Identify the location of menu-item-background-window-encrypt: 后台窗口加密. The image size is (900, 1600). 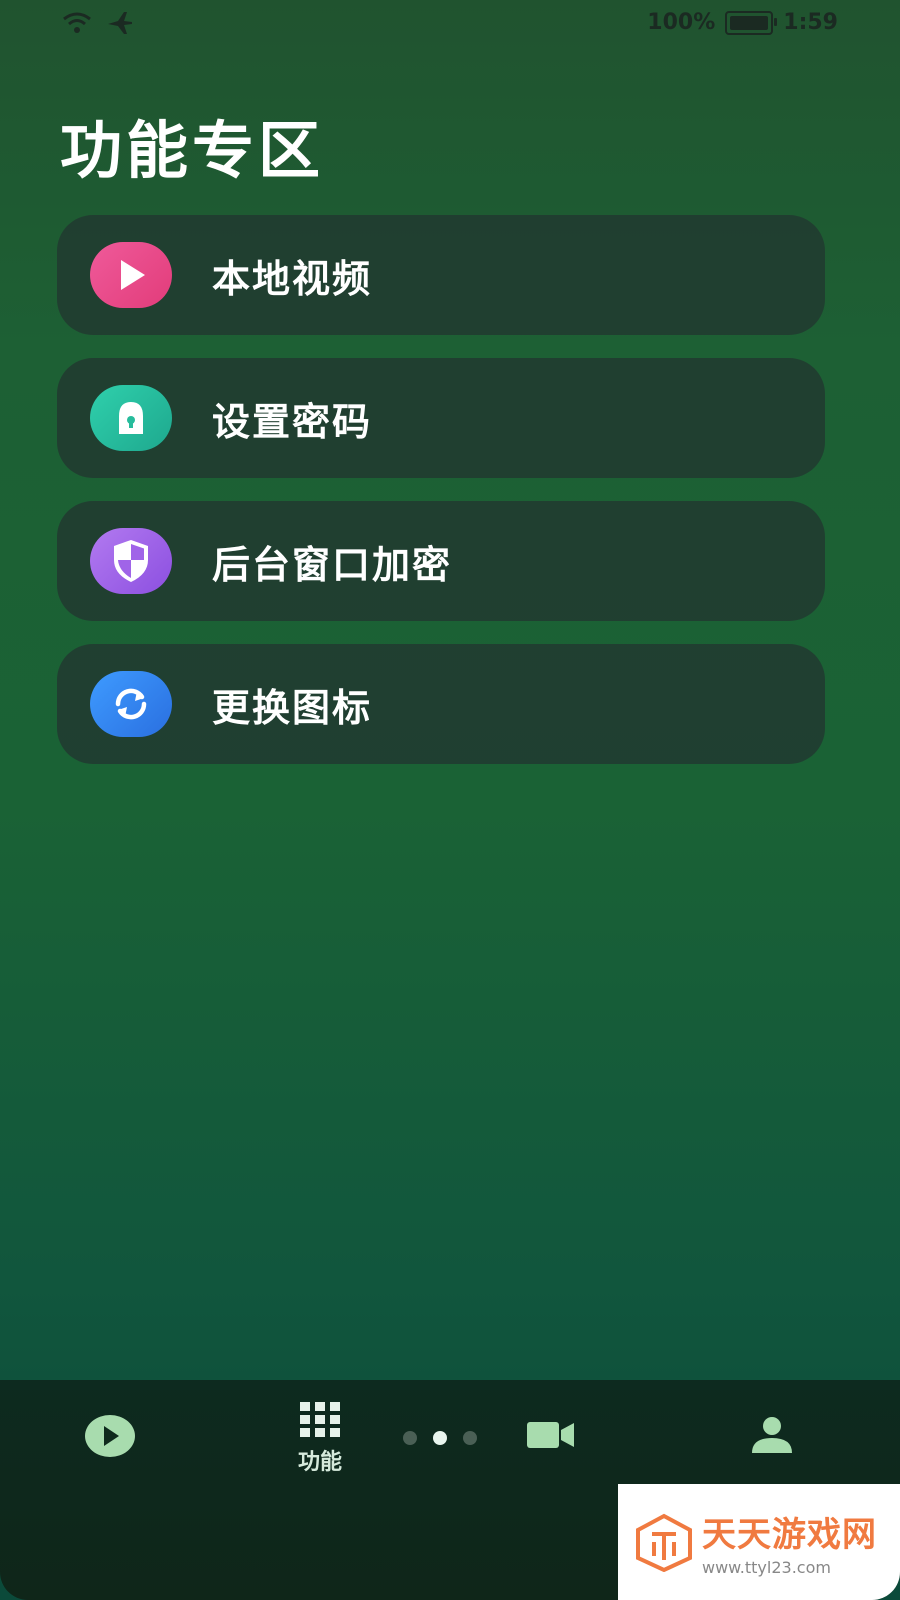
(441, 561).